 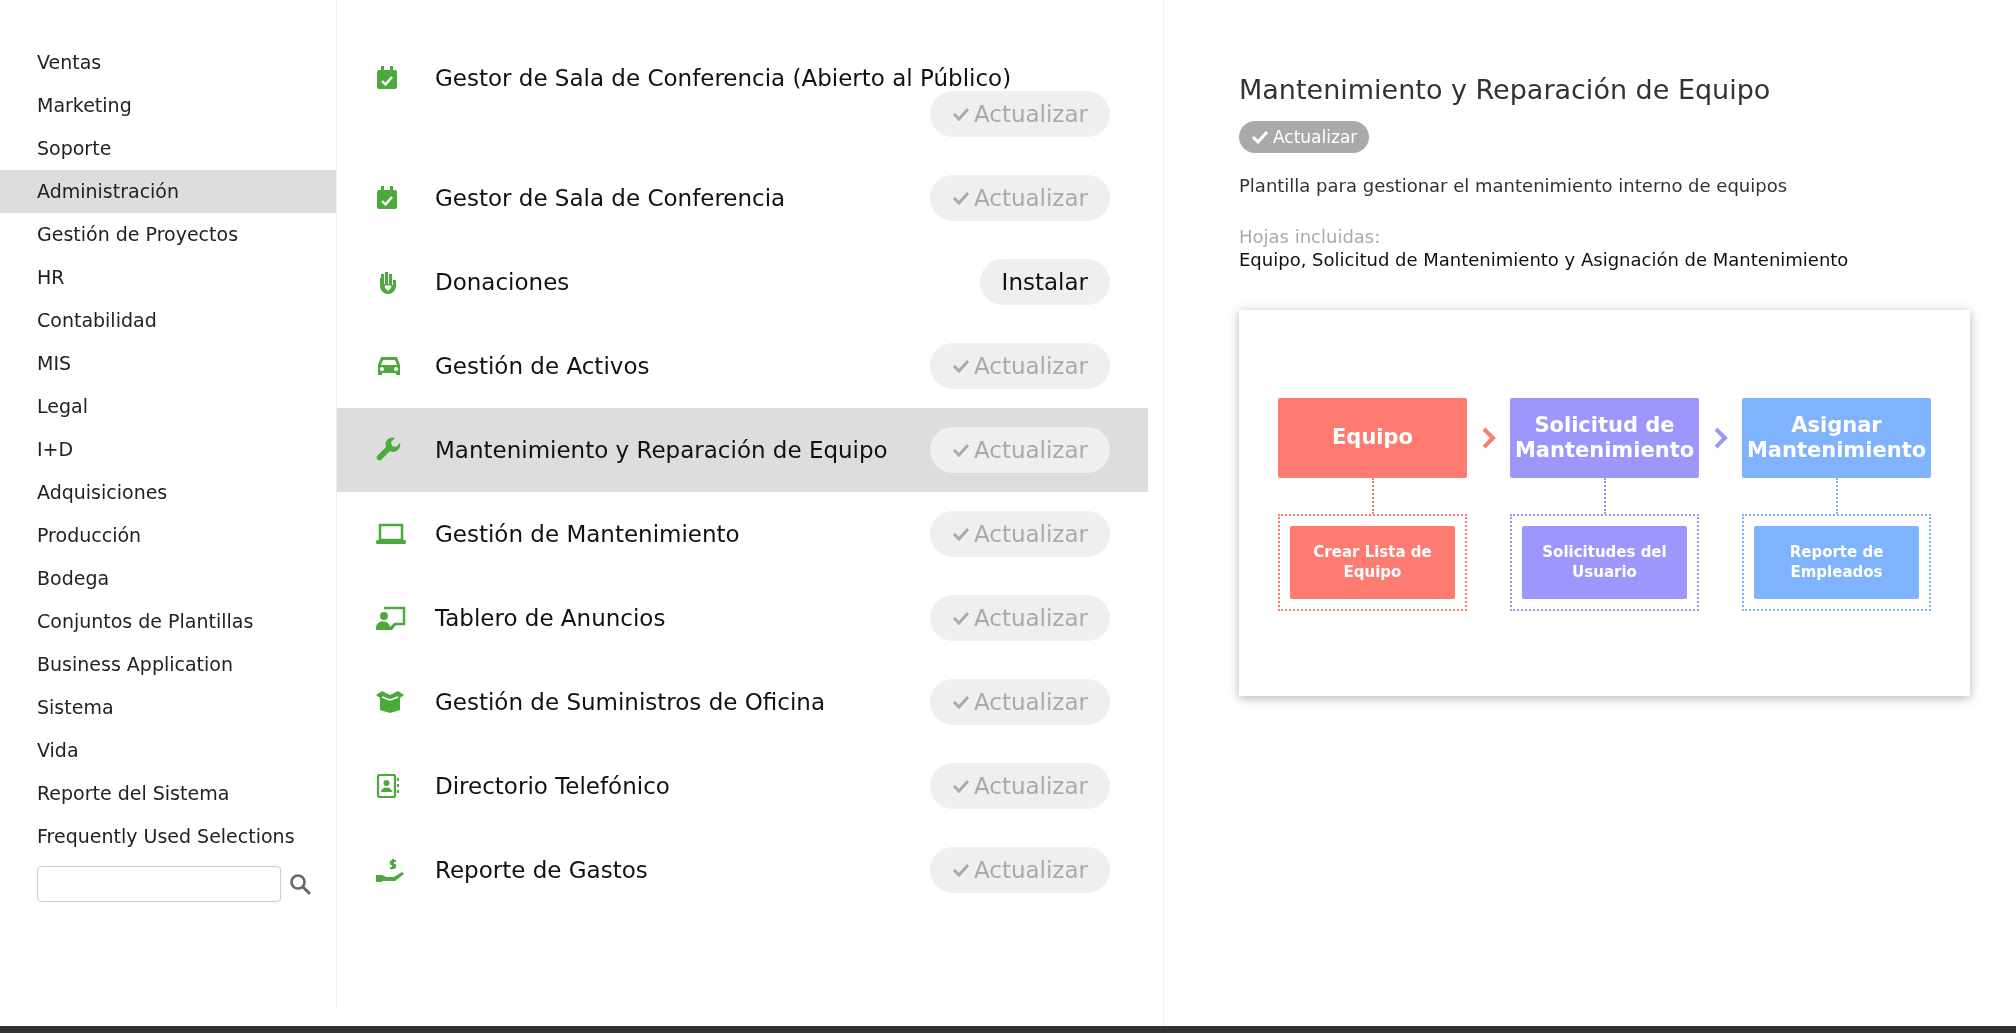 I want to click on sidebar-item: HR, so click(x=168, y=277).